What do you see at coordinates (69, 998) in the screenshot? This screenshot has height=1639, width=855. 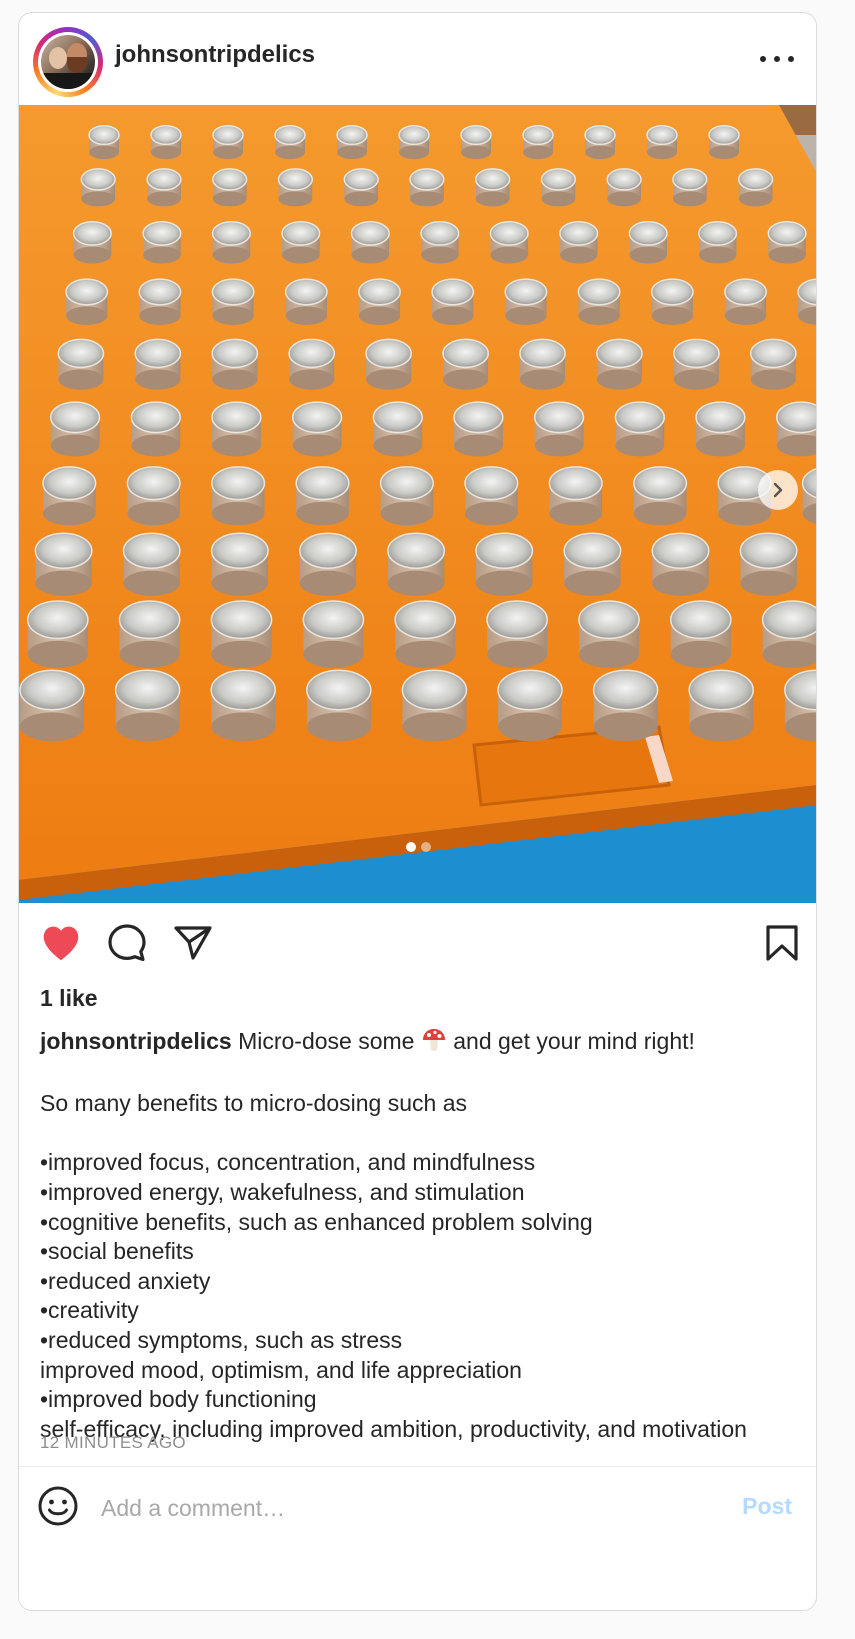 I see `like-count: 1 like` at bounding box center [69, 998].